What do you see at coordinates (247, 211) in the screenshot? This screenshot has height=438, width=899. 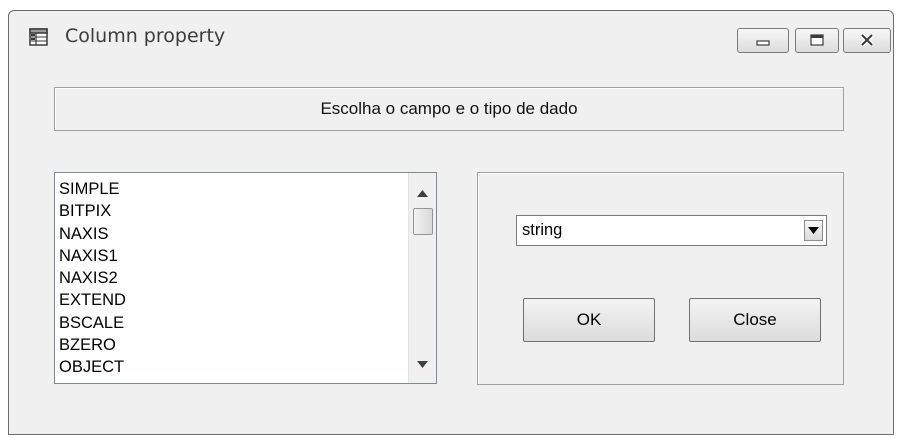 I see `list-item: BITPIX` at bounding box center [247, 211].